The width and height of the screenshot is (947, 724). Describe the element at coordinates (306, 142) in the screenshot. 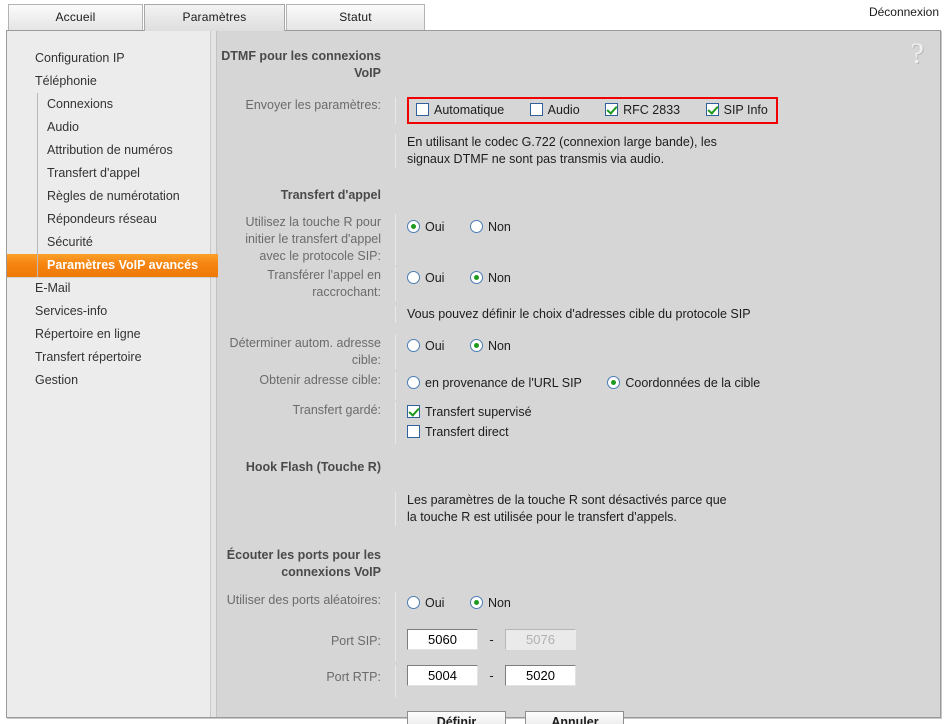

I see `dtmf-note-label-spacer` at that location.